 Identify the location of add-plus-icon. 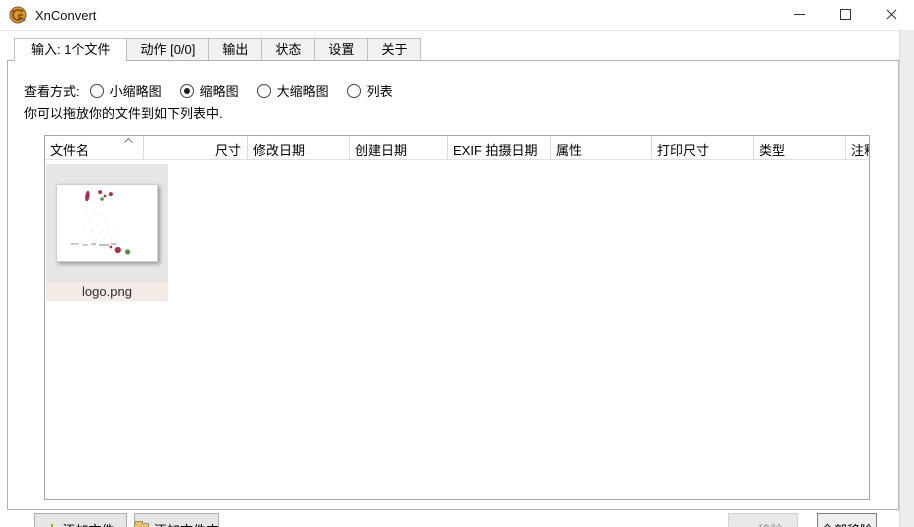
(51, 525).